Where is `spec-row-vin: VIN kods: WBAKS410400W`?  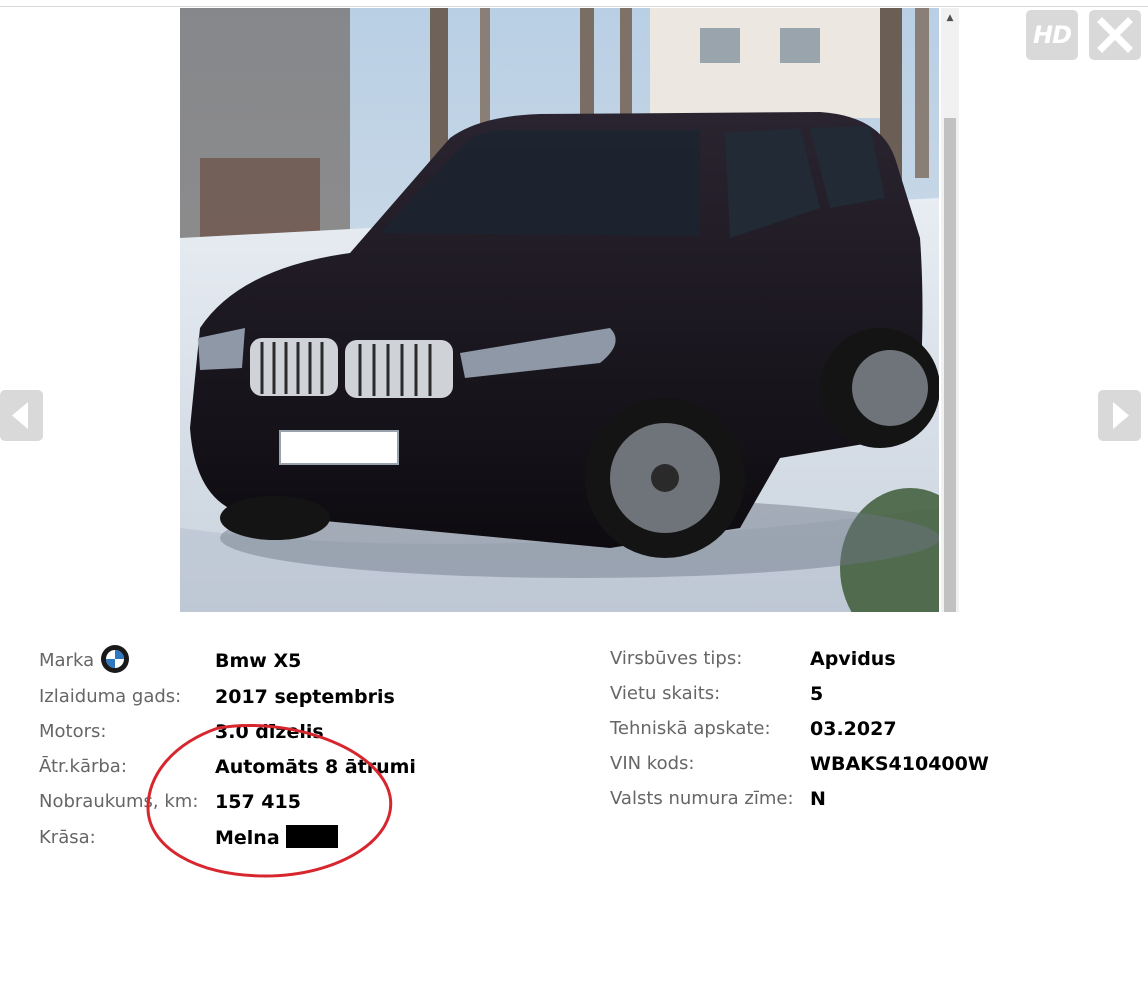
spec-row-vin: VIN kods: WBAKS410400W is located at coordinates (875, 764).